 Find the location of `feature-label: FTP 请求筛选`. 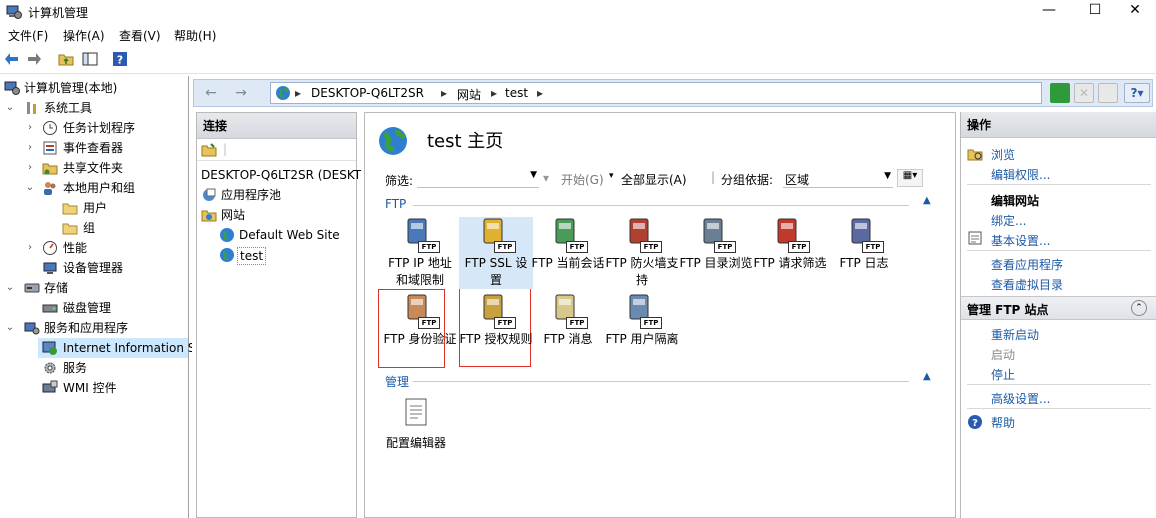

feature-label: FTP 请求筛选 is located at coordinates (790, 263).